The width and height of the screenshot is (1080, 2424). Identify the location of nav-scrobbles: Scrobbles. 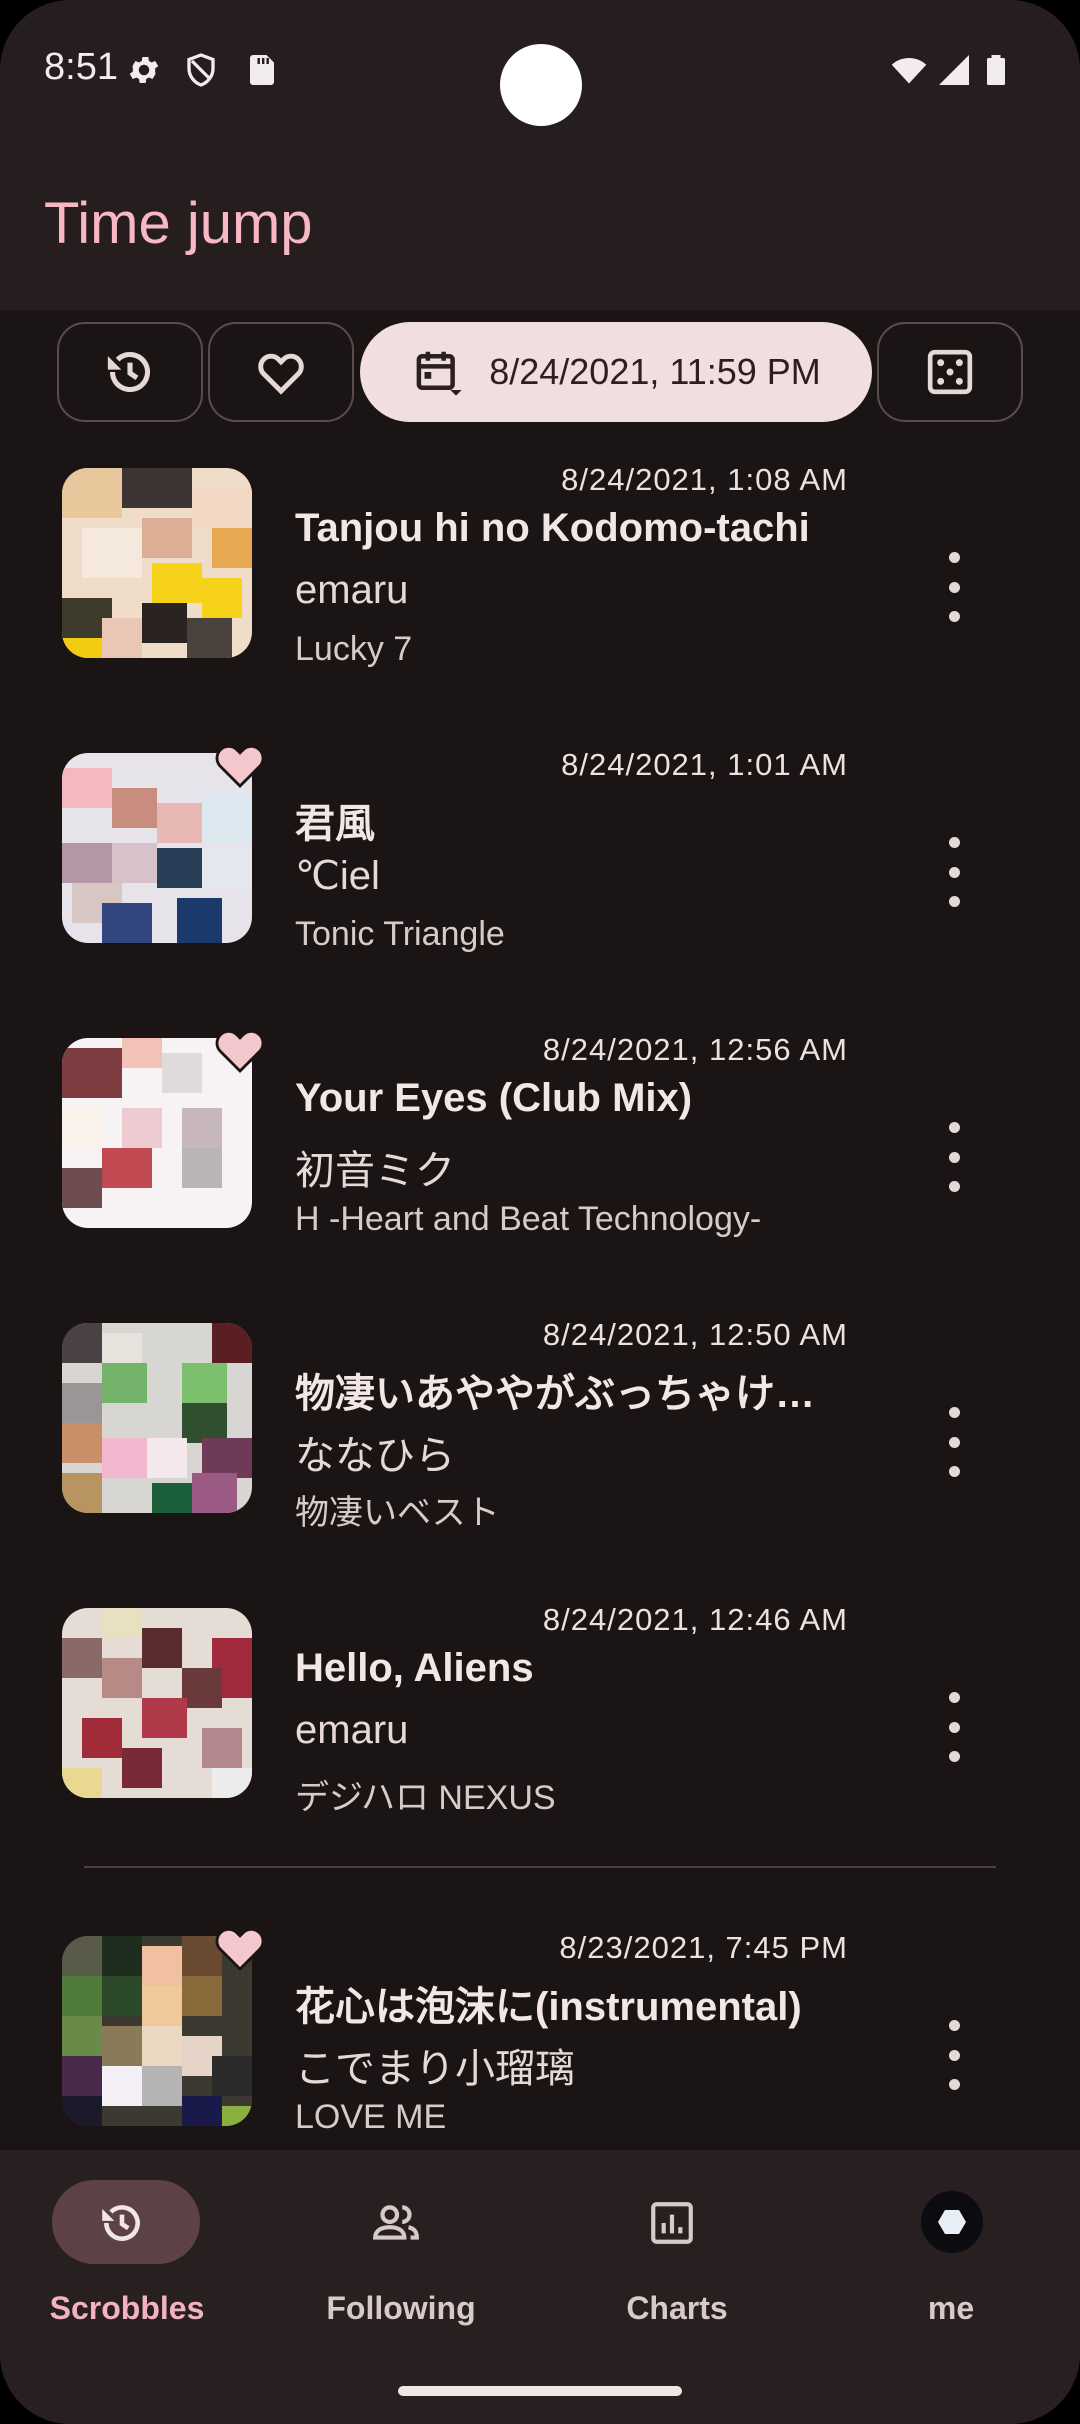
(144, 2265).